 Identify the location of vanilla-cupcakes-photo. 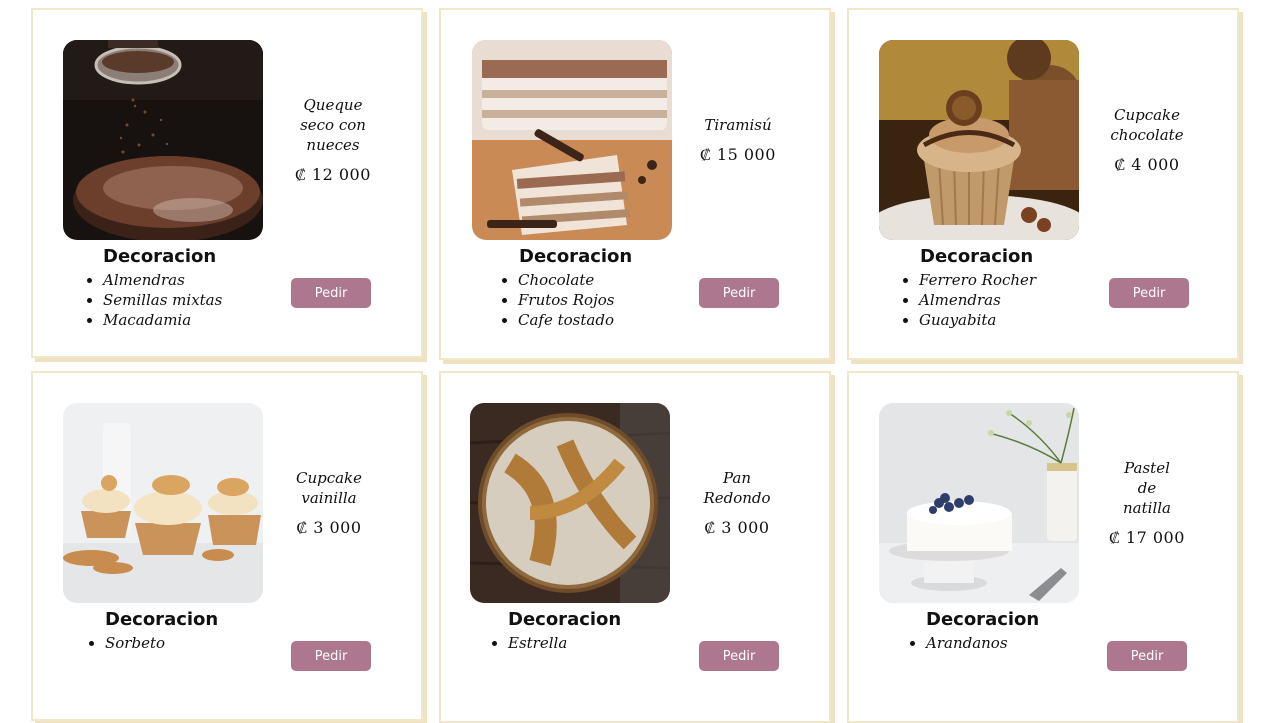
(163, 503).